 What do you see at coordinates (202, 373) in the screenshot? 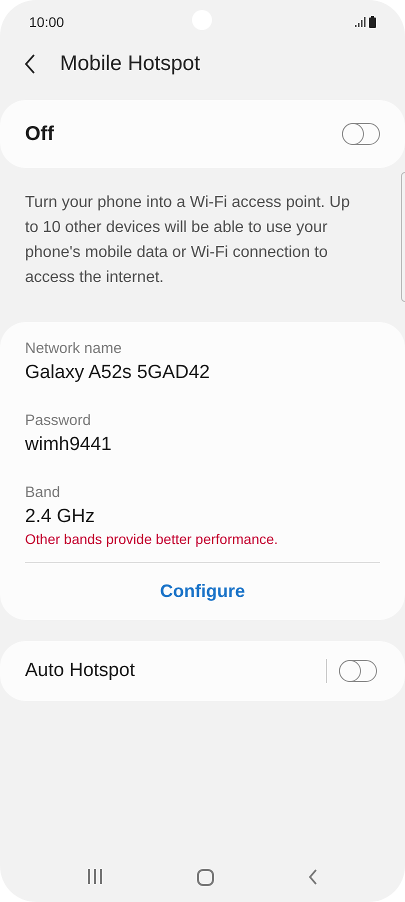
I see `setting-value: Galaxy A52s 5GAD42` at bounding box center [202, 373].